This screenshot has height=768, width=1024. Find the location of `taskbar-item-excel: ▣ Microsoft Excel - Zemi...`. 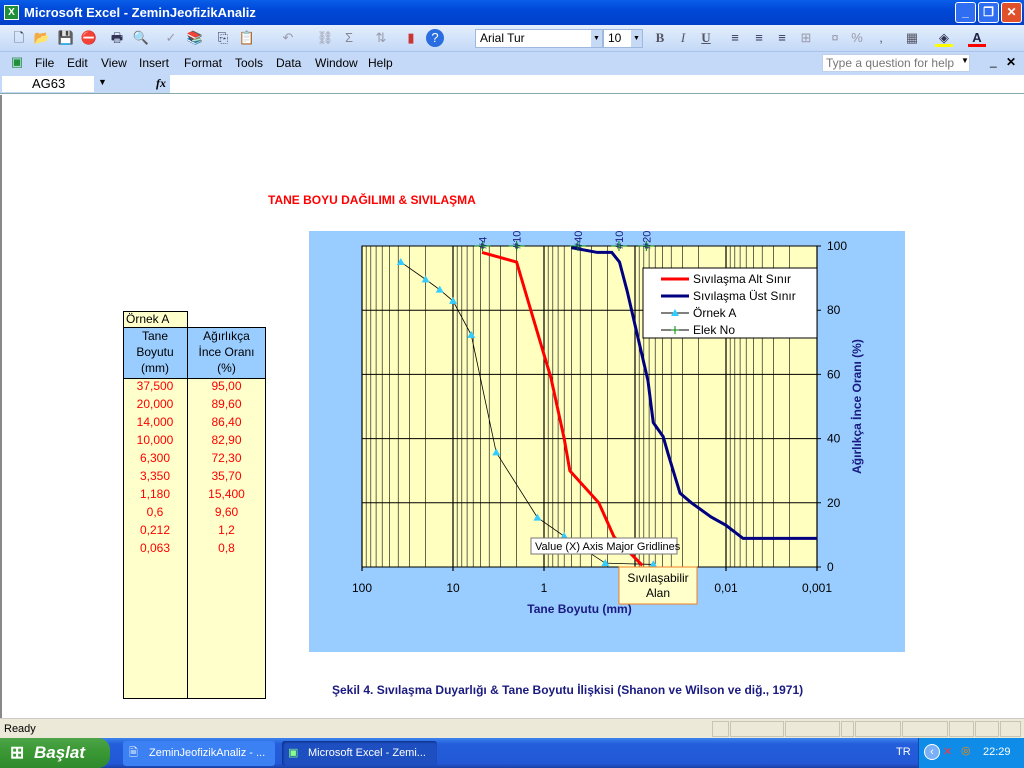

taskbar-item-excel: ▣ Microsoft Excel - Zemi... is located at coordinates (359, 753).